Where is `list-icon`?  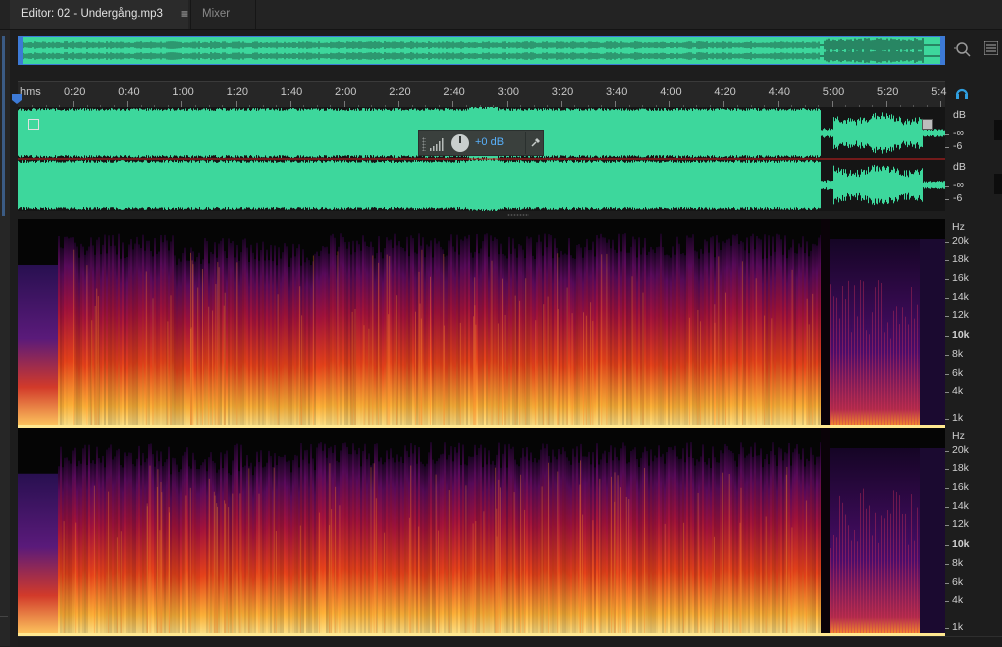 list-icon is located at coordinates (991, 48).